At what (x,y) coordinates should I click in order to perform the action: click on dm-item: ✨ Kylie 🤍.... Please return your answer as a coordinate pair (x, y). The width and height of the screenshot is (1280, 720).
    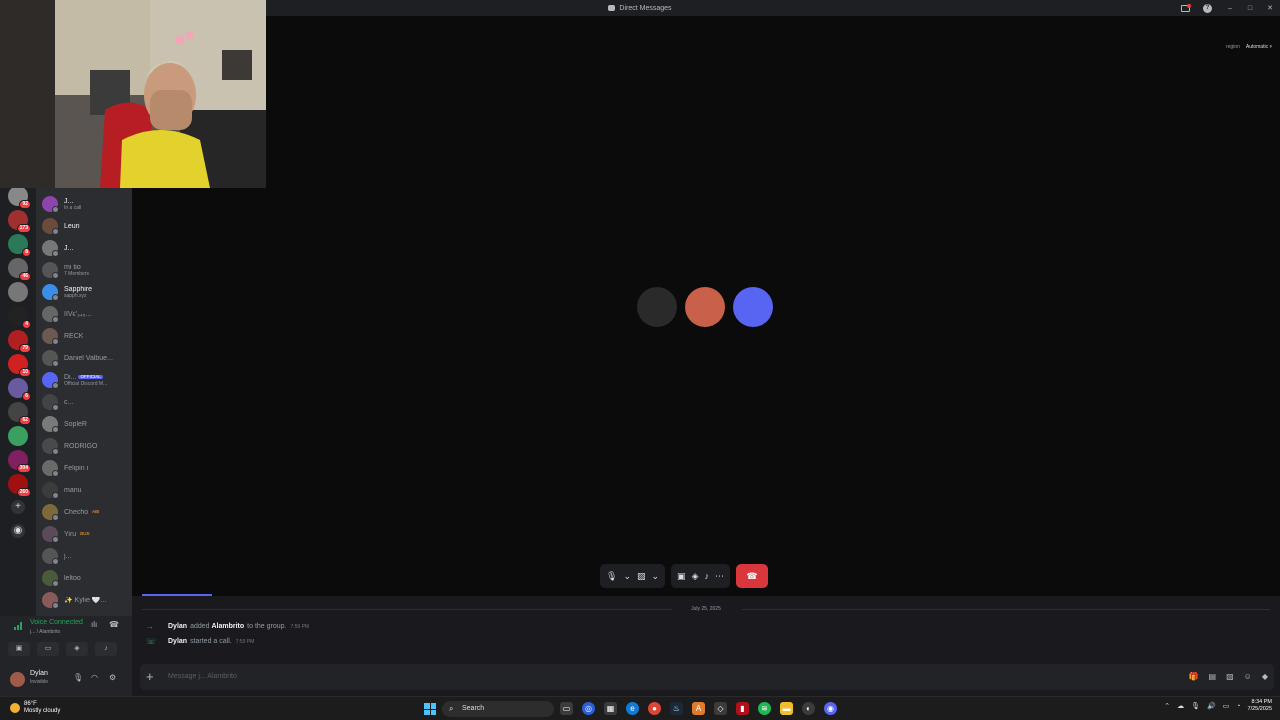
    Looking at the image, I should click on (87, 600).